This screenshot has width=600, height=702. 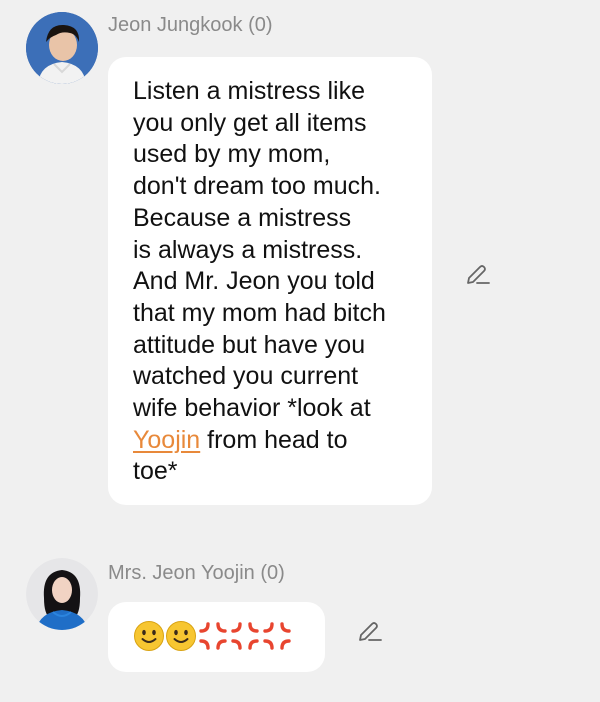 I want to click on sender-name: Mrs. Jeon Yoojin (0), so click(x=196, y=573).